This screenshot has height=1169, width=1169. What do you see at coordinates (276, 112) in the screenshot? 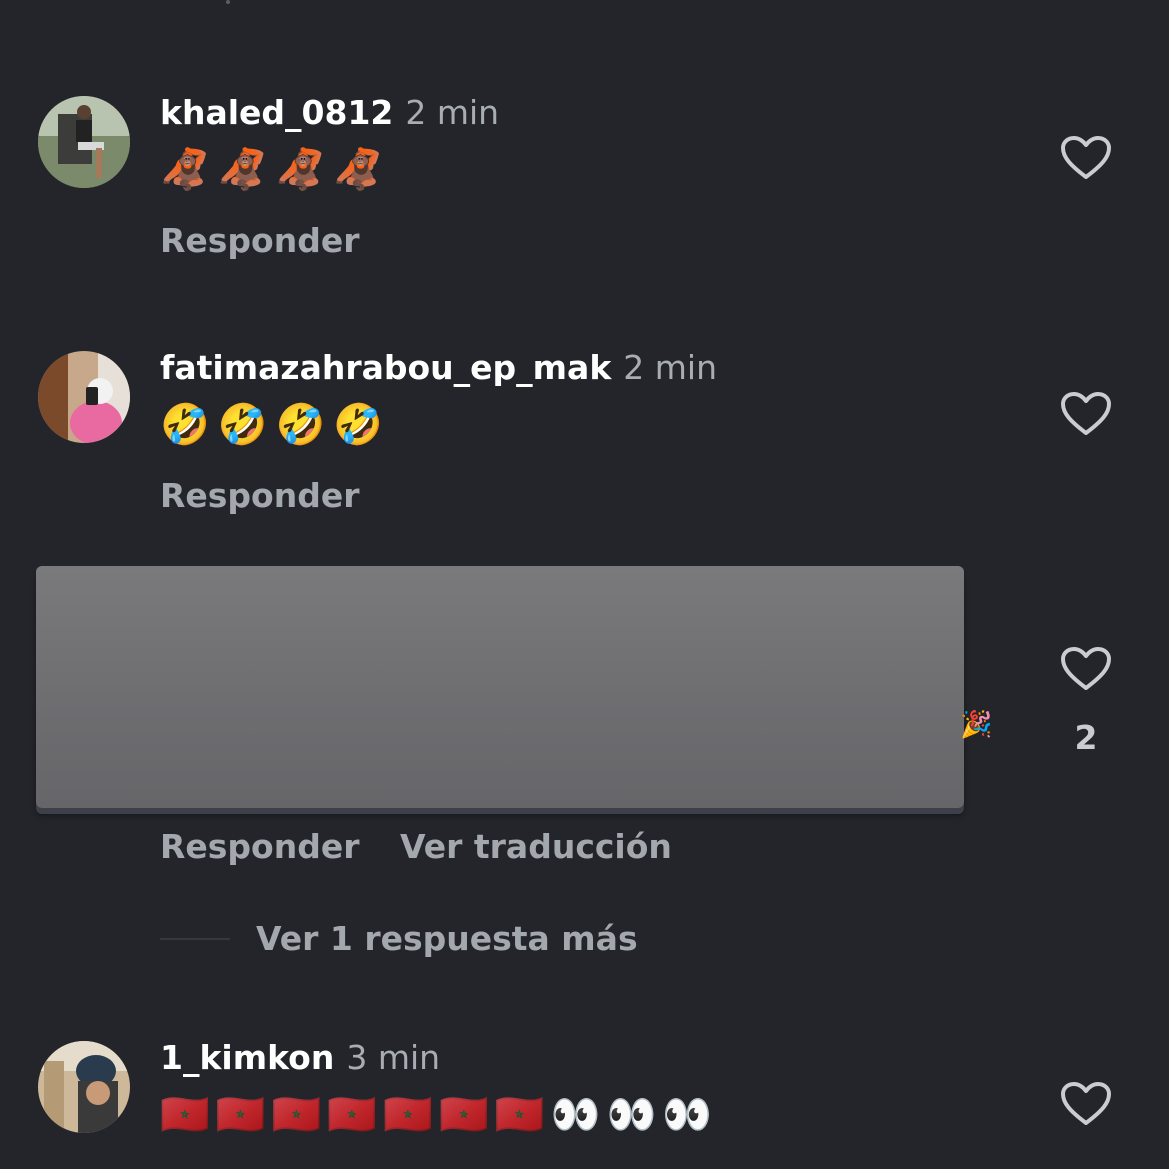
I see `username: khaled_0812` at bounding box center [276, 112].